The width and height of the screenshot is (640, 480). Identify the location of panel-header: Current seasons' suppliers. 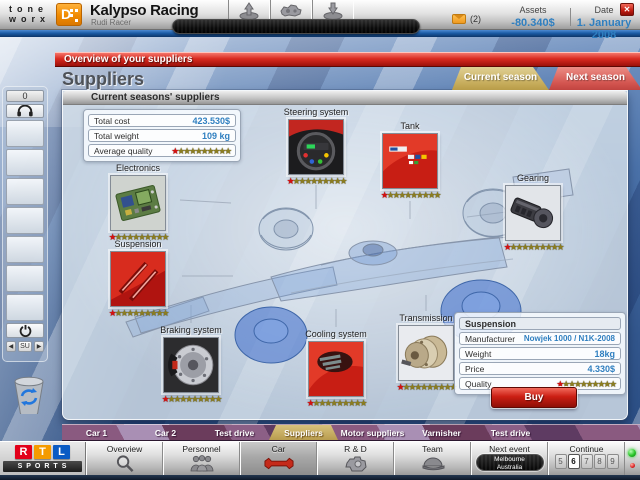
(345, 98).